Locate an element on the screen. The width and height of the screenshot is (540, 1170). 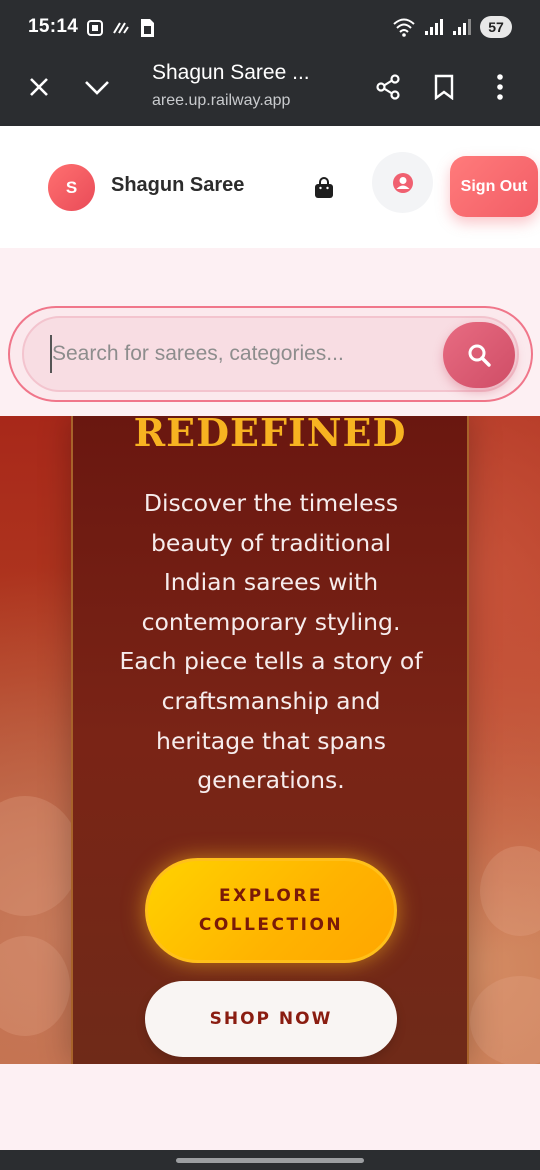
search-input is located at coordinates (240, 354).